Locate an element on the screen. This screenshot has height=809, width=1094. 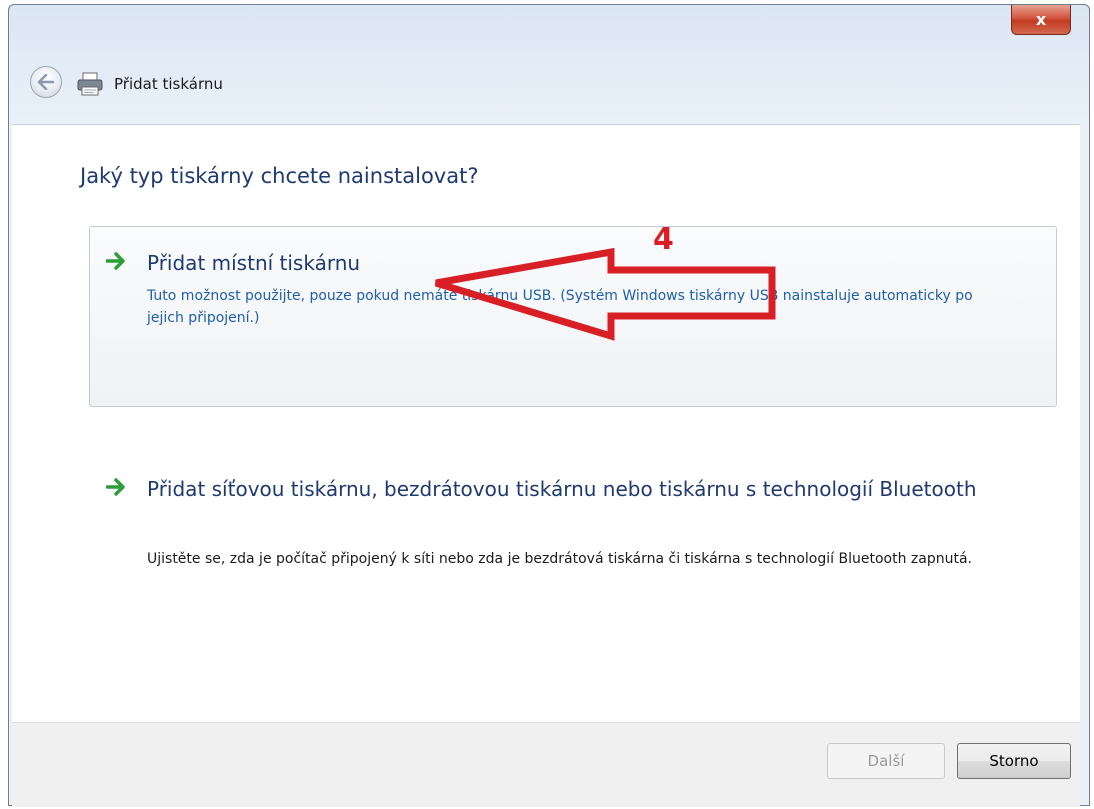
close-button: x is located at coordinates (1041, 20).